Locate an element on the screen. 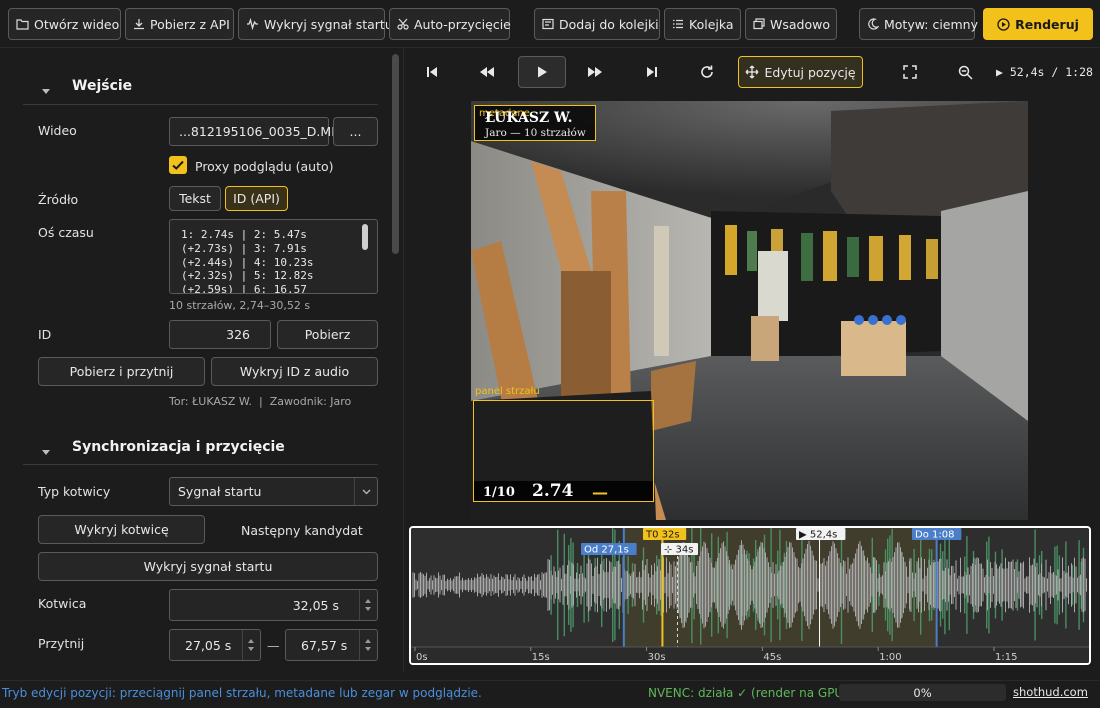 Image resolution: width=1100 pixels, height=708 pixels. fetch-button: Pobierz is located at coordinates (327, 334).